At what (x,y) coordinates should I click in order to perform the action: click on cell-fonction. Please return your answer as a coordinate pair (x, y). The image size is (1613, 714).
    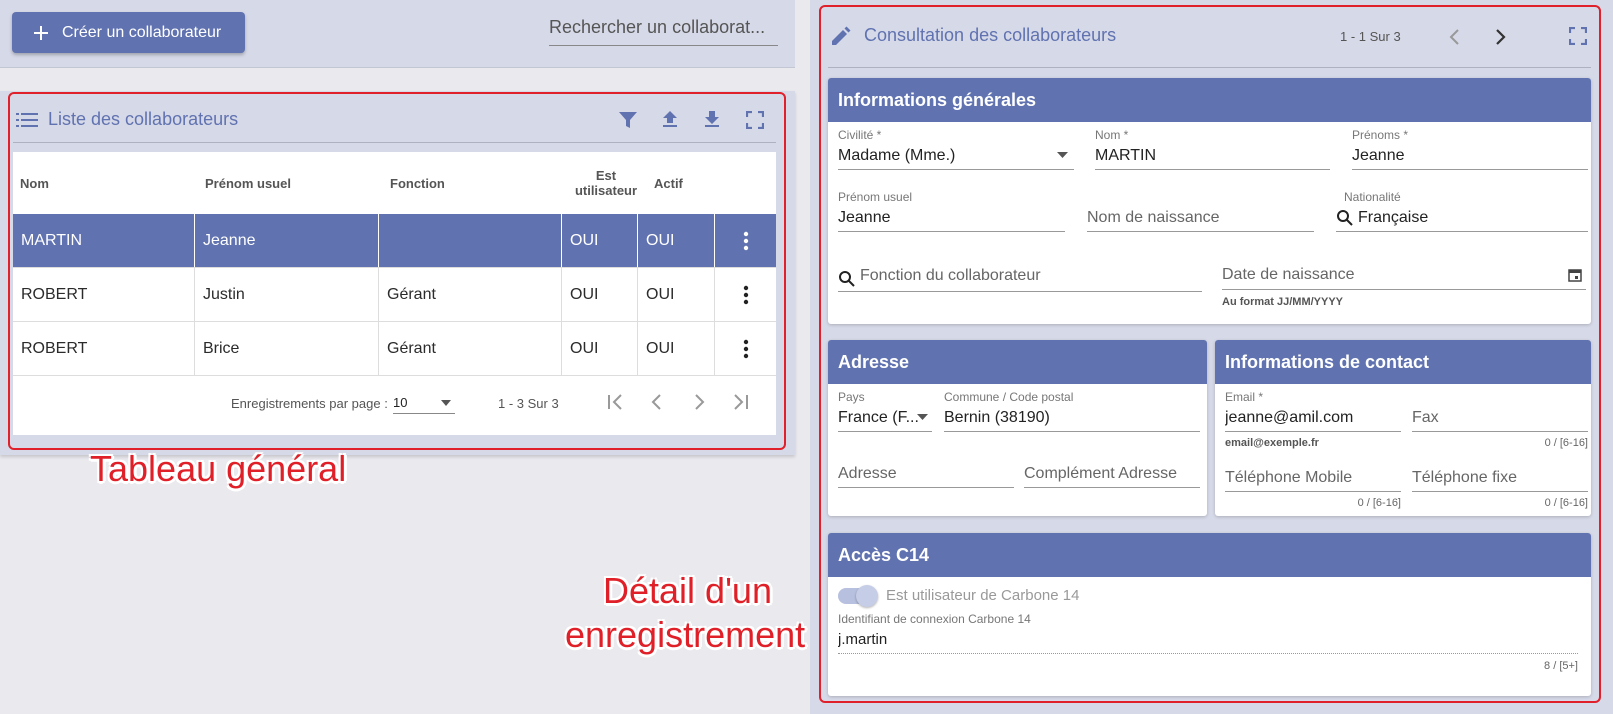
    Looking at the image, I should click on (470, 240).